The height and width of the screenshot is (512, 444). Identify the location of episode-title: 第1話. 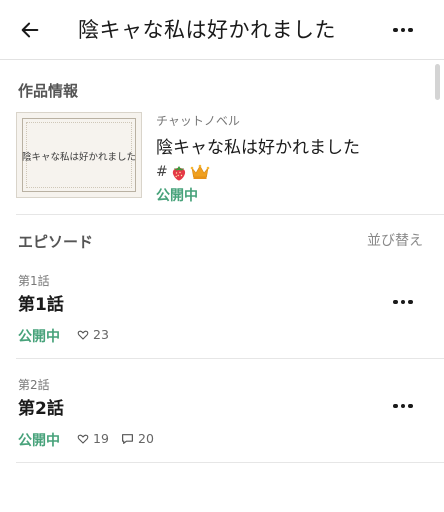
(41, 305).